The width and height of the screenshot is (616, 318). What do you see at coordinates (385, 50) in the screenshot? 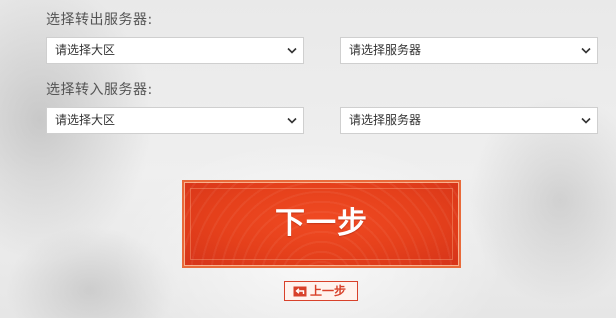
I see `transfer-out-server-value: 请选择服务器` at bounding box center [385, 50].